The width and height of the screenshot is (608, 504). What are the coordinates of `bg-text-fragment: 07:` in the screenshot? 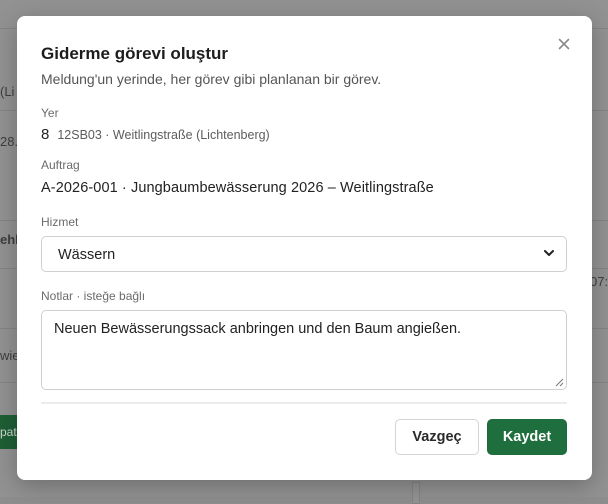 It's located at (599, 281).